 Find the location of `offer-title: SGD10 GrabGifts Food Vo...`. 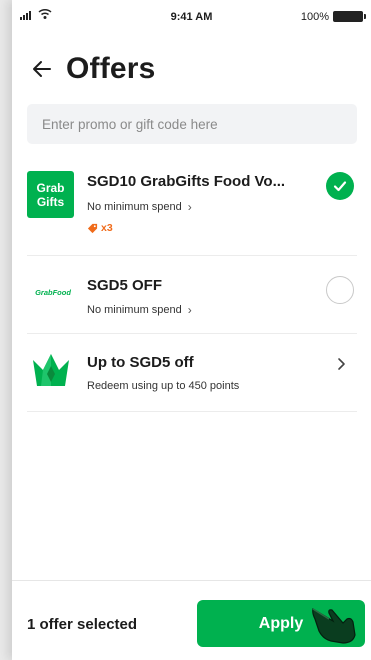

offer-title: SGD10 GrabGifts Food Vo... is located at coordinates (186, 181).